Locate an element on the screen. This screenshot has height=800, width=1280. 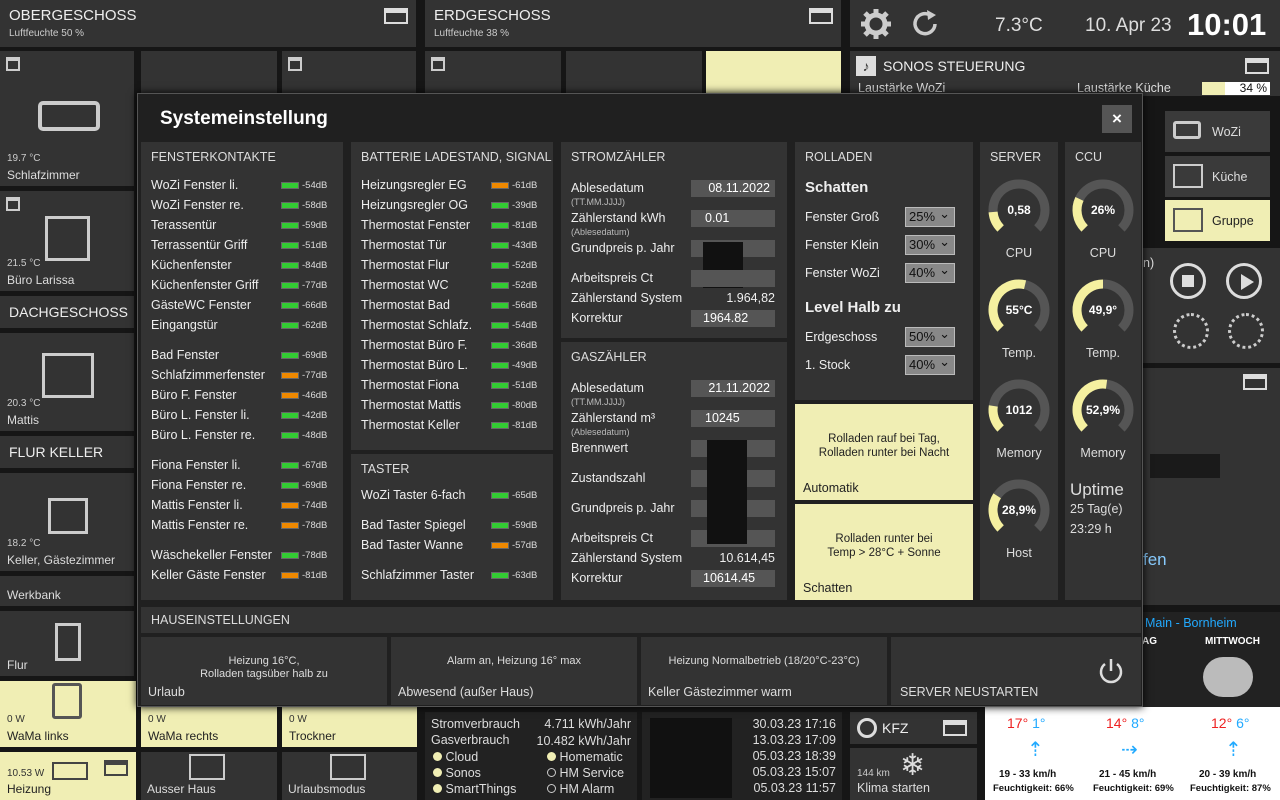
room-mattis: 20.3 °C Mattis is located at coordinates (67, 382).